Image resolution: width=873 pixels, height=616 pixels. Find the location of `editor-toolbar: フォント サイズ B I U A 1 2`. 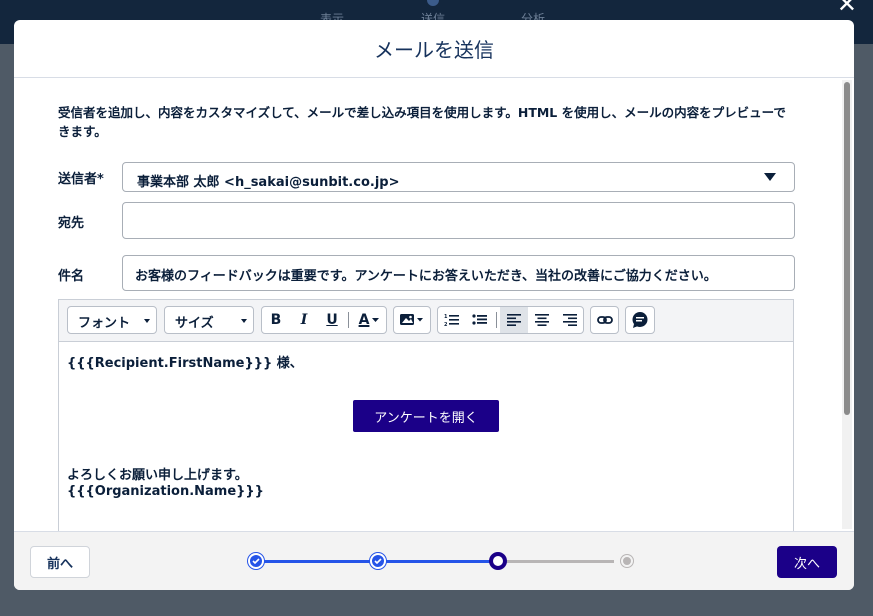

editor-toolbar: フォント サイズ B I U A 1 2 is located at coordinates (426, 321).